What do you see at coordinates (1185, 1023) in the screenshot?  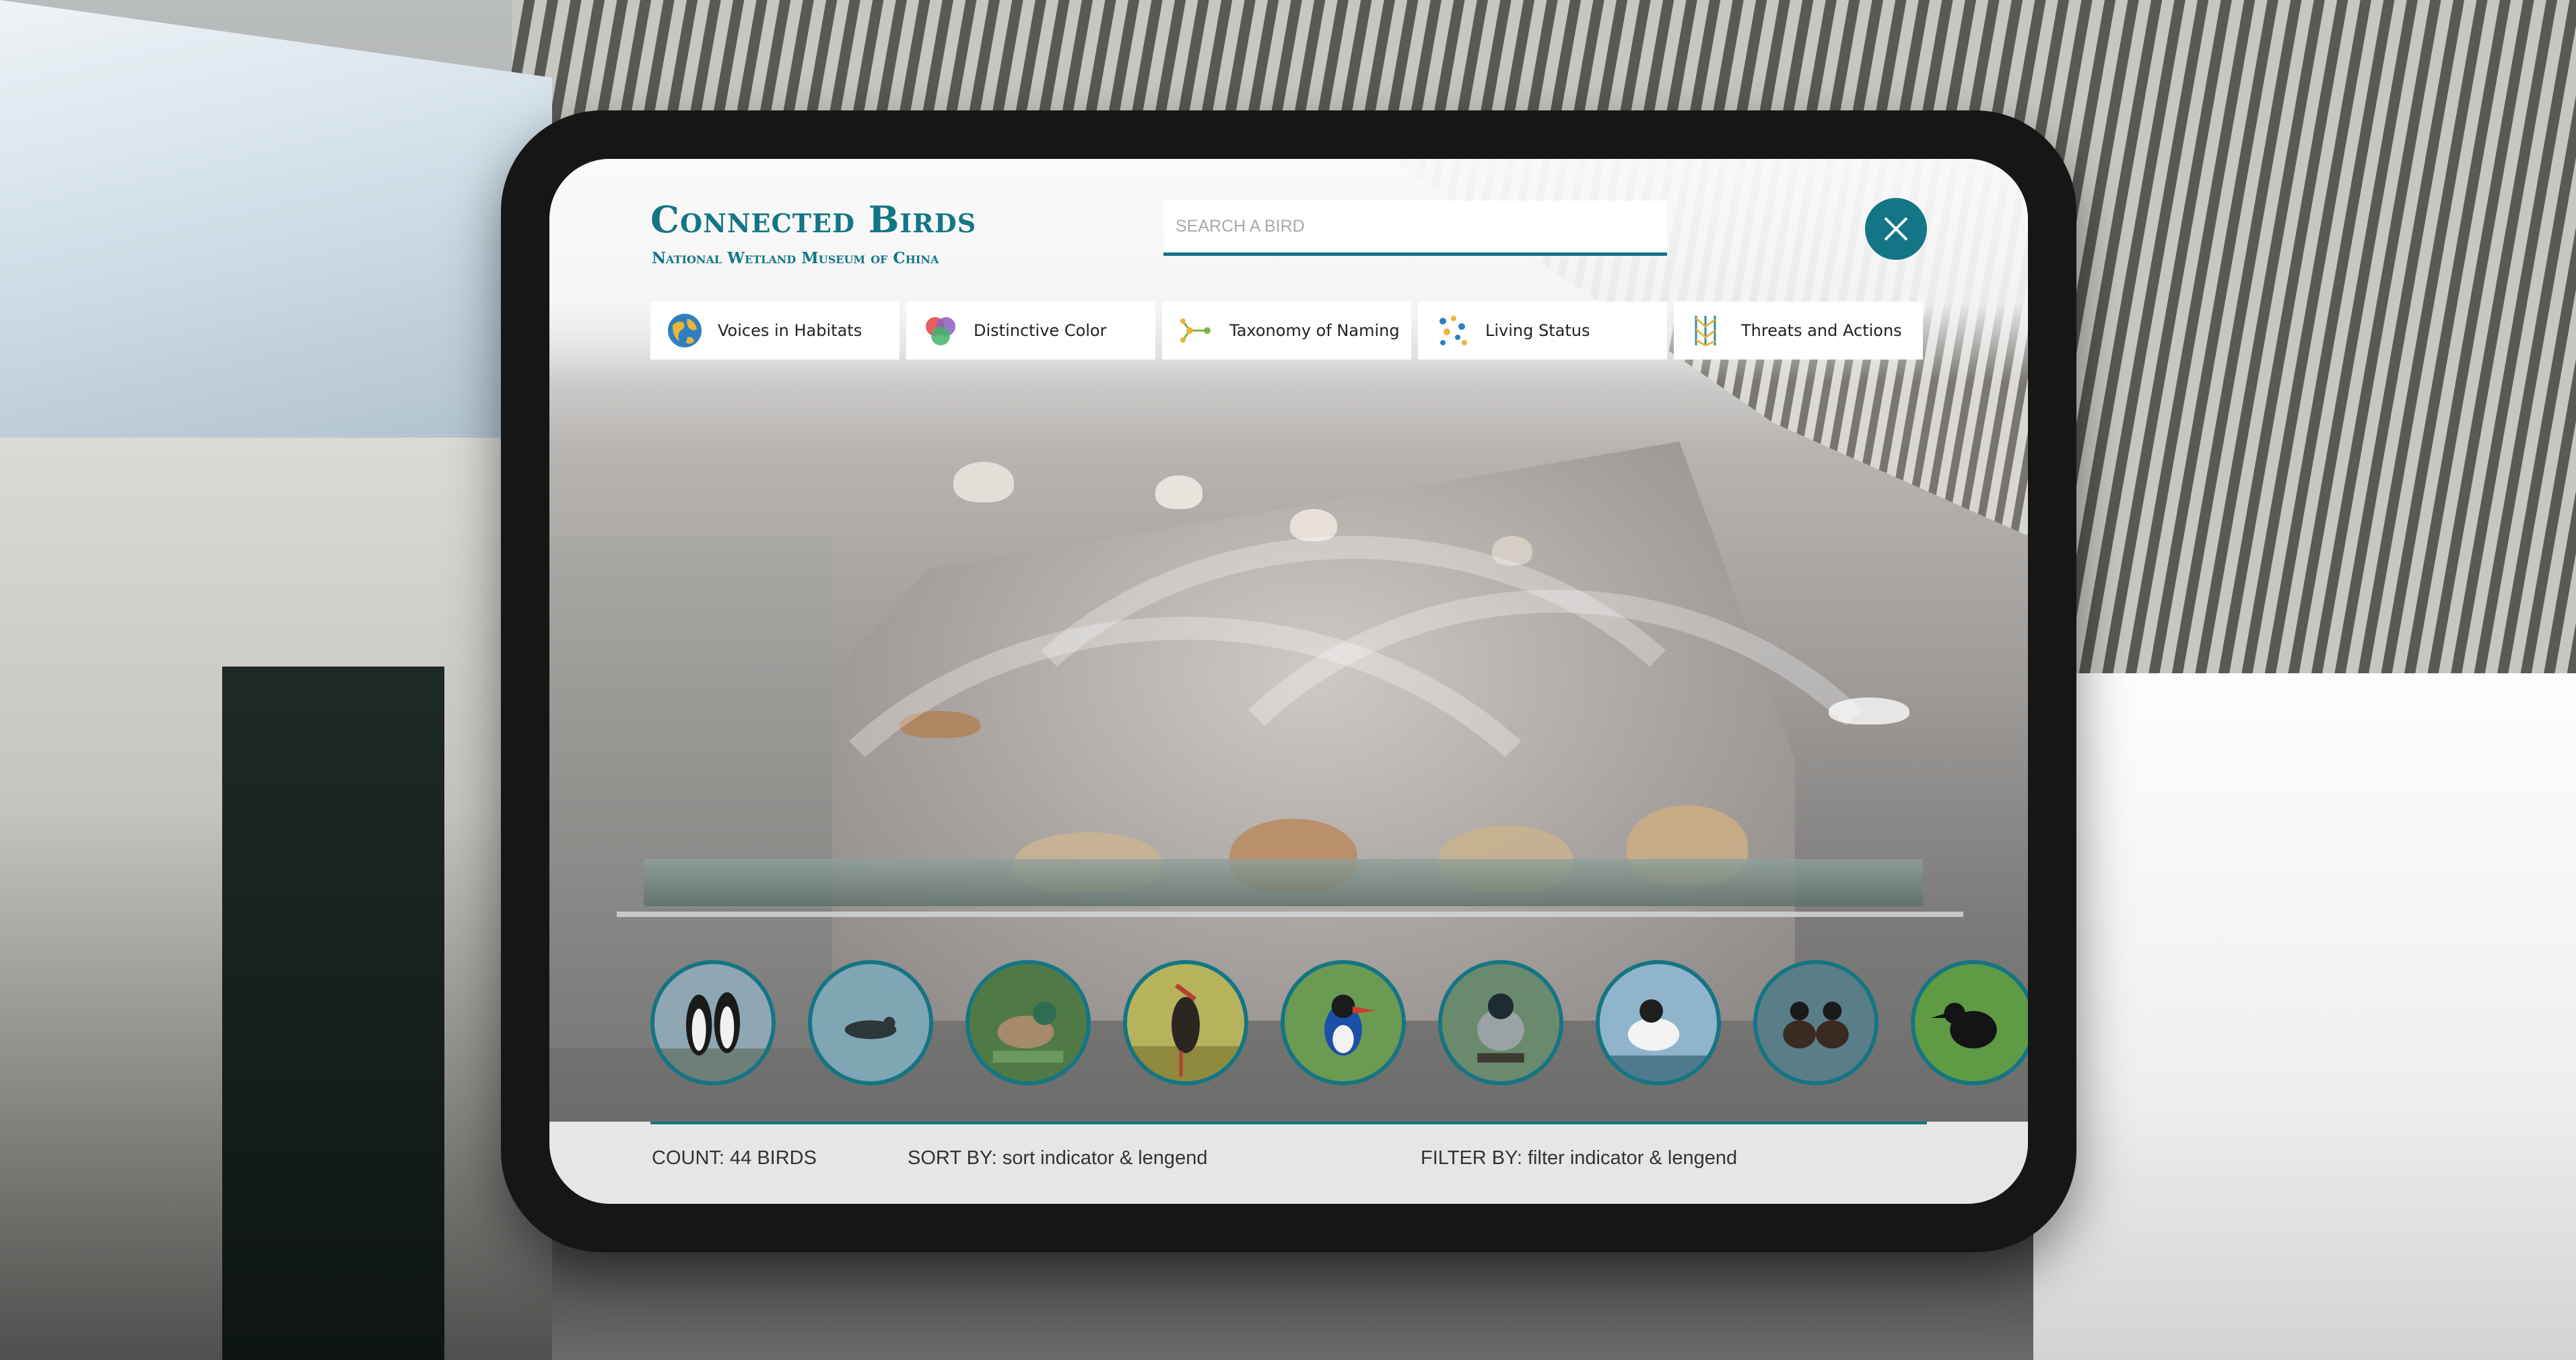 I see `bird-thumbnail-stork` at bounding box center [1185, 1023].